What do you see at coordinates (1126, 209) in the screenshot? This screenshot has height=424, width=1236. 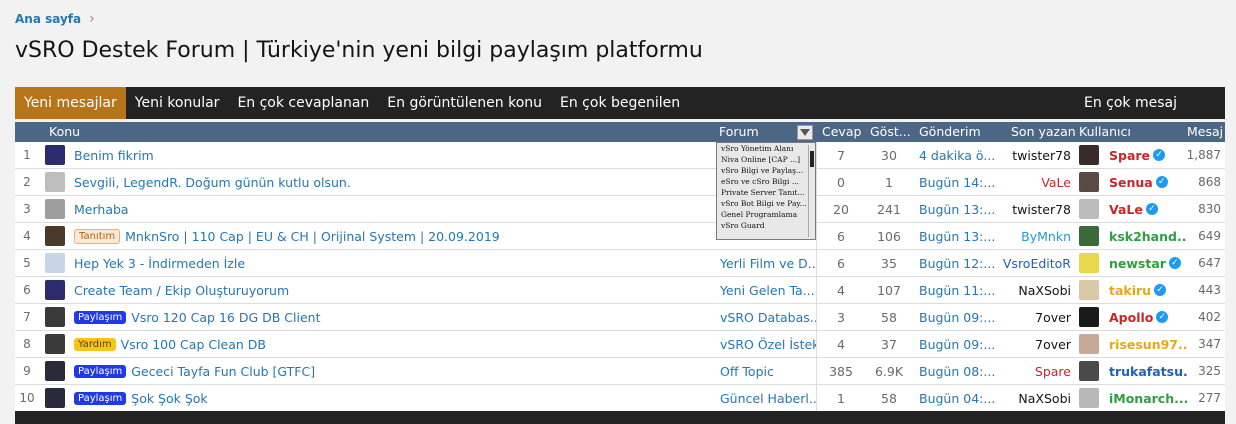 I see `user-link: VaLe` at bounding box center [1126, 209].